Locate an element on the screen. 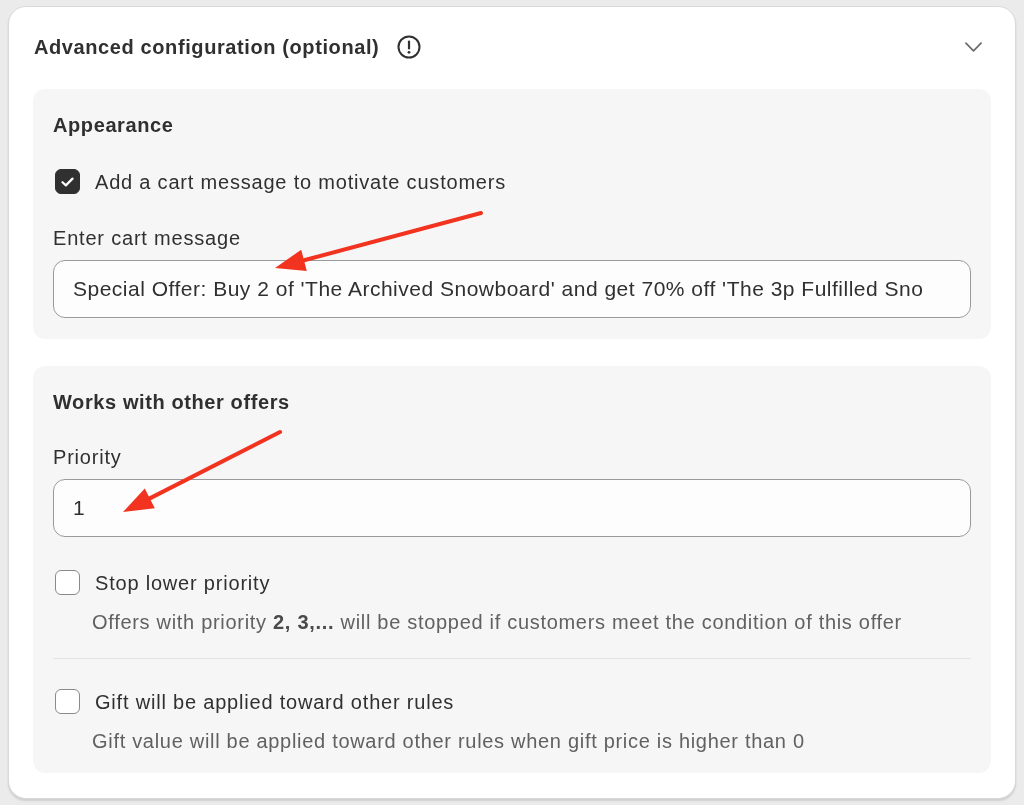  text-field: Special Offer: Buy 2 of 'The Archived Snowboard' and get 70% off 'The 3p Fulfilled Sno is located at coordinates (512, 289).